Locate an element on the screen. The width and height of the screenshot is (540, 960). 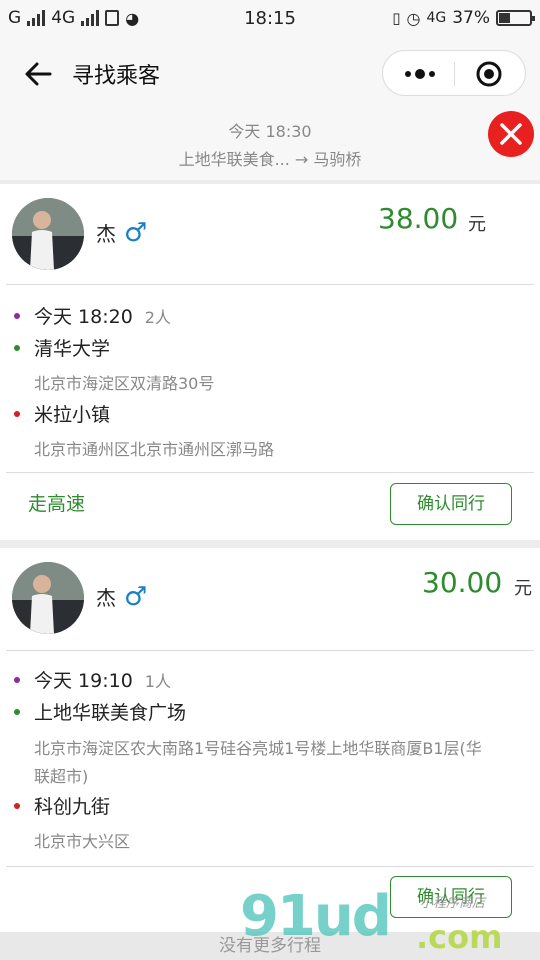
page-title: 寻找乘客 is located at coordinates (116, 76).